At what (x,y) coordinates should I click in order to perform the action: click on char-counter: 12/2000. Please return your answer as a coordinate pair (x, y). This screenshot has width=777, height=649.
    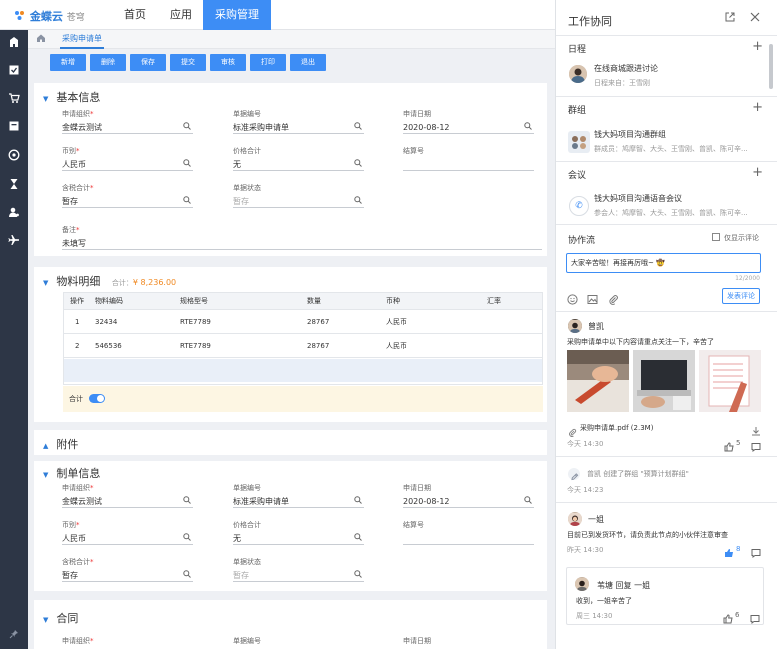
    Looking at the image, I should click on (747, 278).